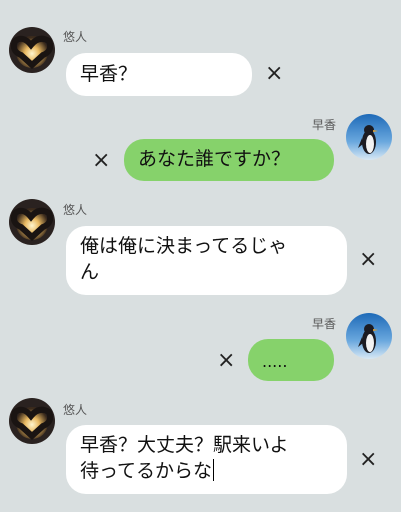 This screenshot has height=512, width=401. Describe the element at coordinates (214, 159) in the screenshot. I see `message-text: あなた誰ですか？` at that location.